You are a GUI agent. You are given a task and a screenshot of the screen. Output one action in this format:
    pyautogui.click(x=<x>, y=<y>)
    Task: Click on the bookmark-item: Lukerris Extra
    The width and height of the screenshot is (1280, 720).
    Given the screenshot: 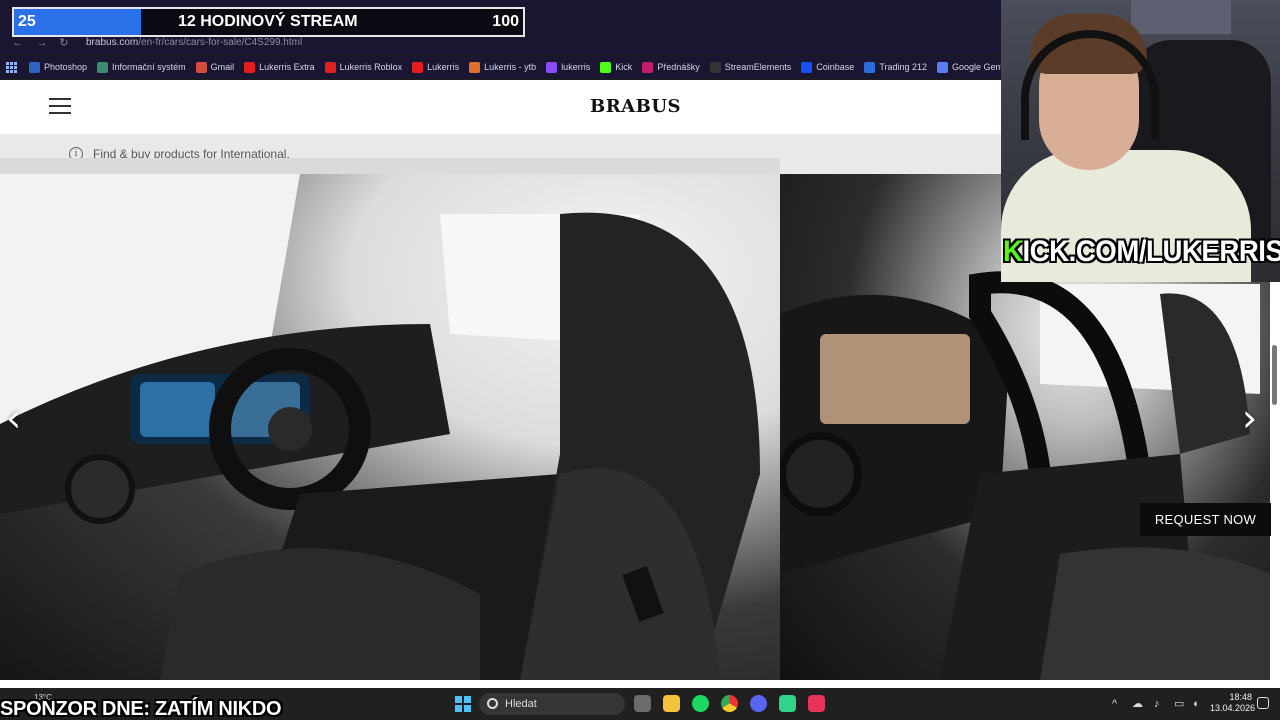 What is the action you would take?
    pyautogui.click(x=279, y=67)
    